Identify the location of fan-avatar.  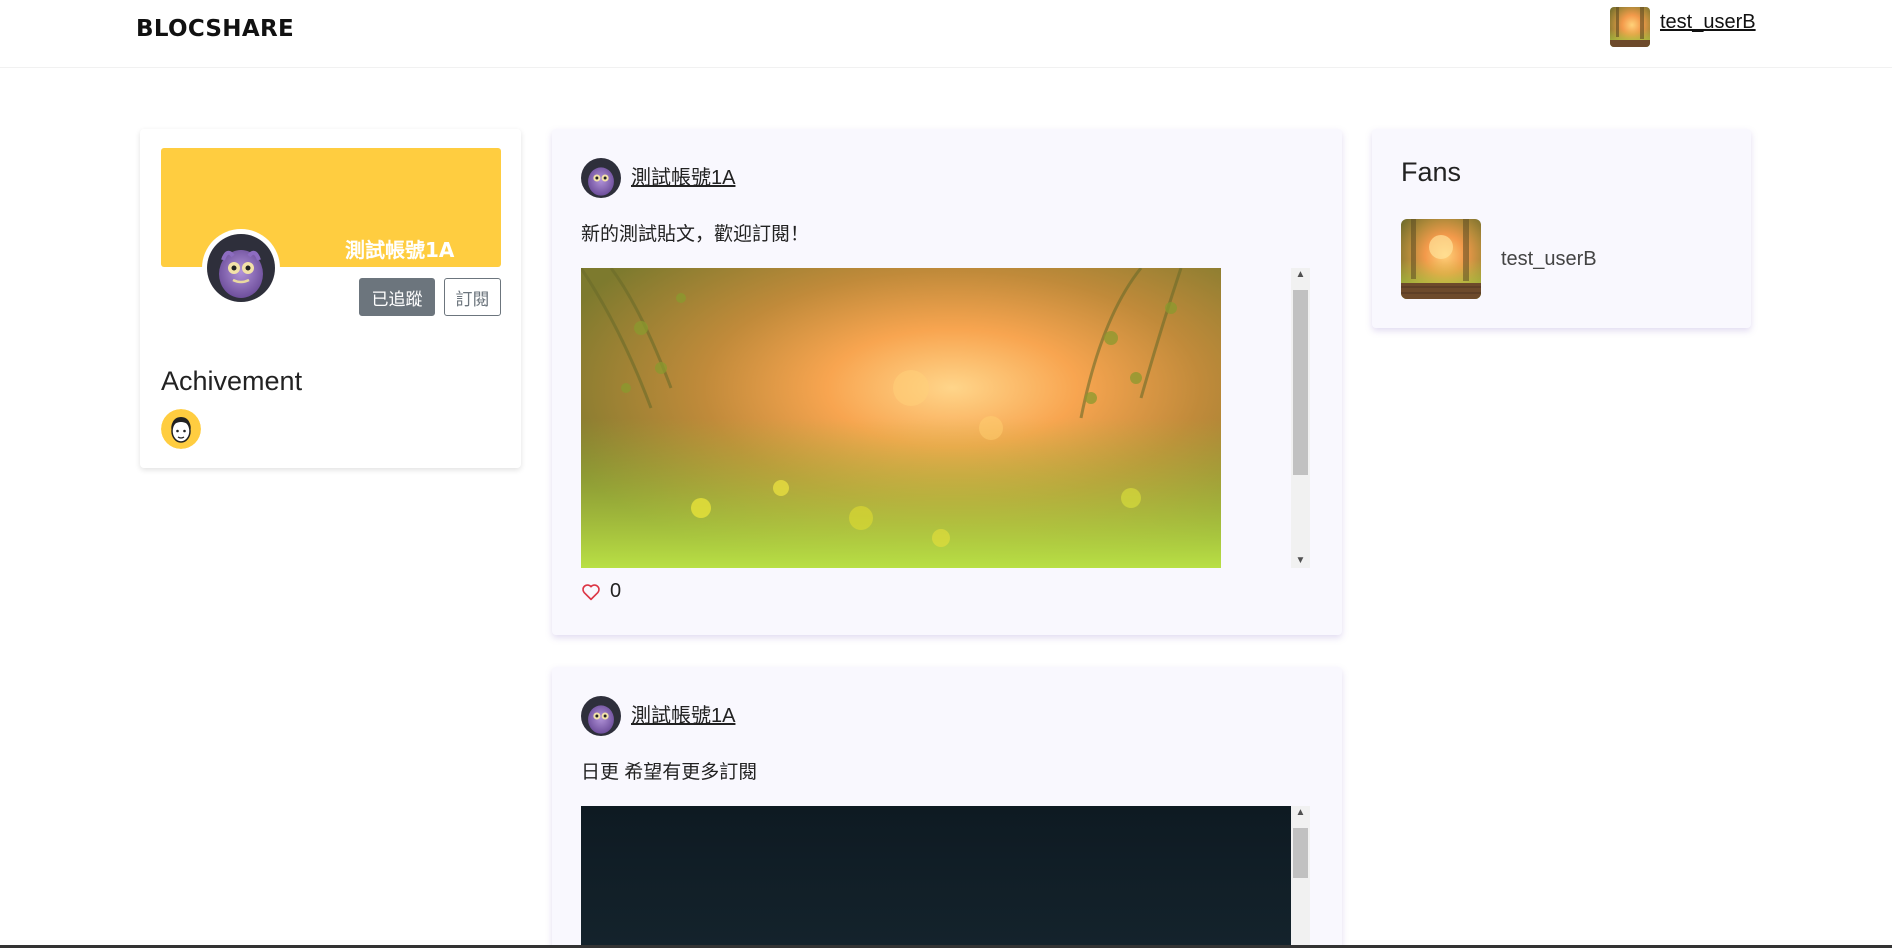
(1441, 259).